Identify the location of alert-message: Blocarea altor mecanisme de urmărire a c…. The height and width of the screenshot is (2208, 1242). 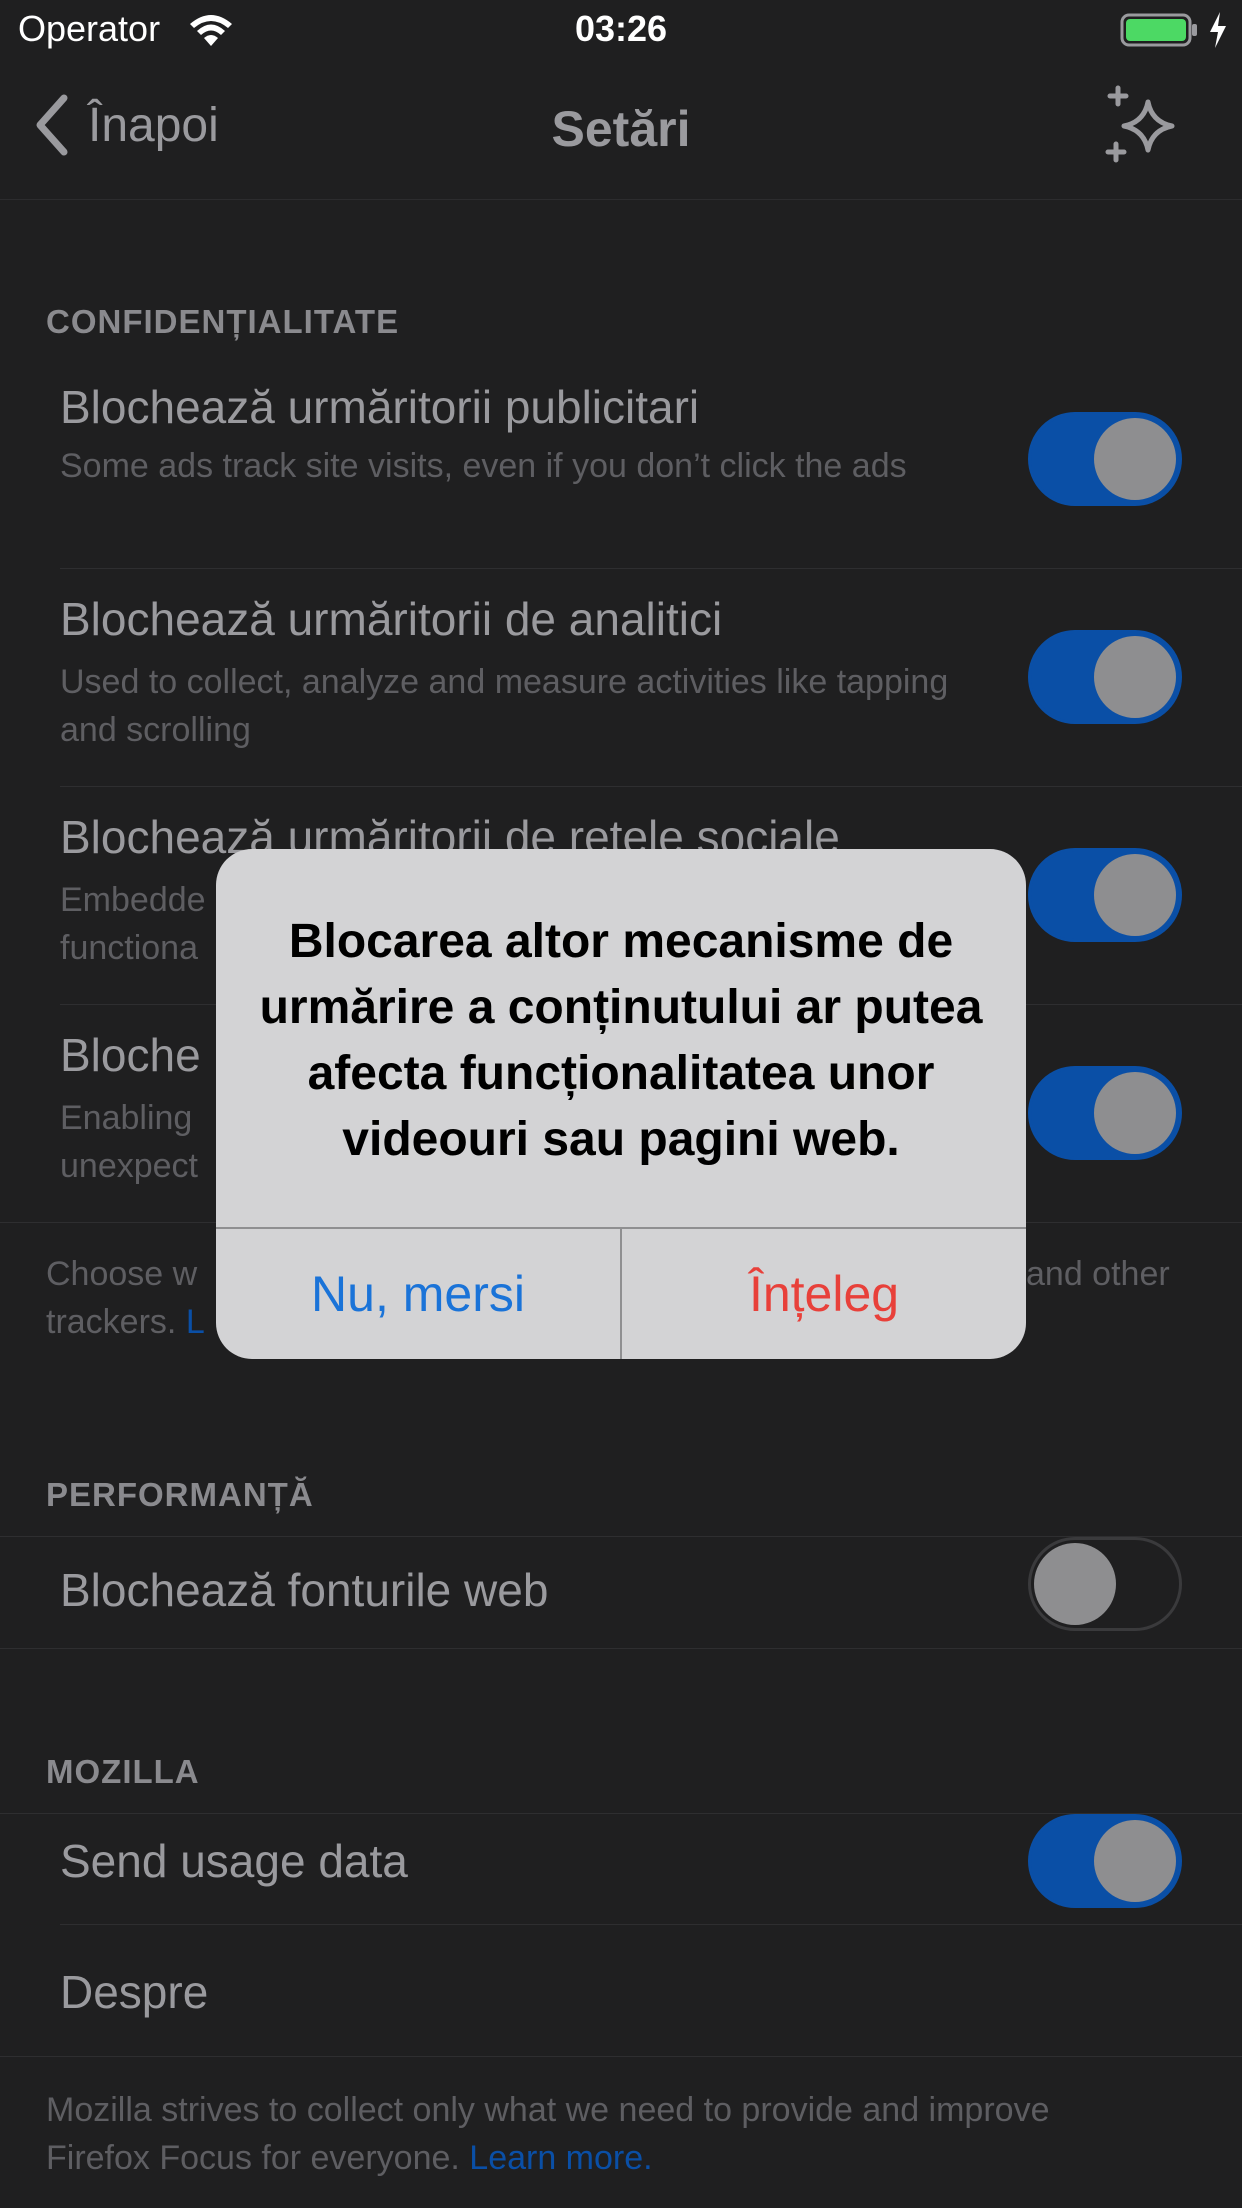
(621, 1040).